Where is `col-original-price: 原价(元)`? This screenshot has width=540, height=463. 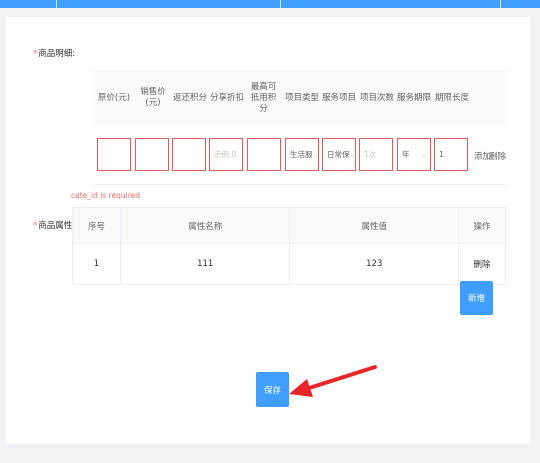
col-original-price: 原价(元) is located at coordinates (114, 97).